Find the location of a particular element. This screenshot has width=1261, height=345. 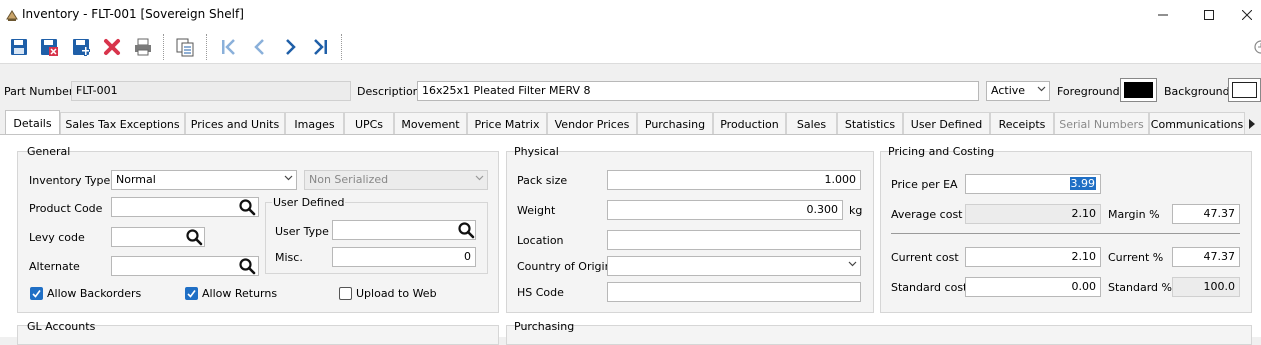

allow-backorders-checkbox is located at coordinates (36, 293).